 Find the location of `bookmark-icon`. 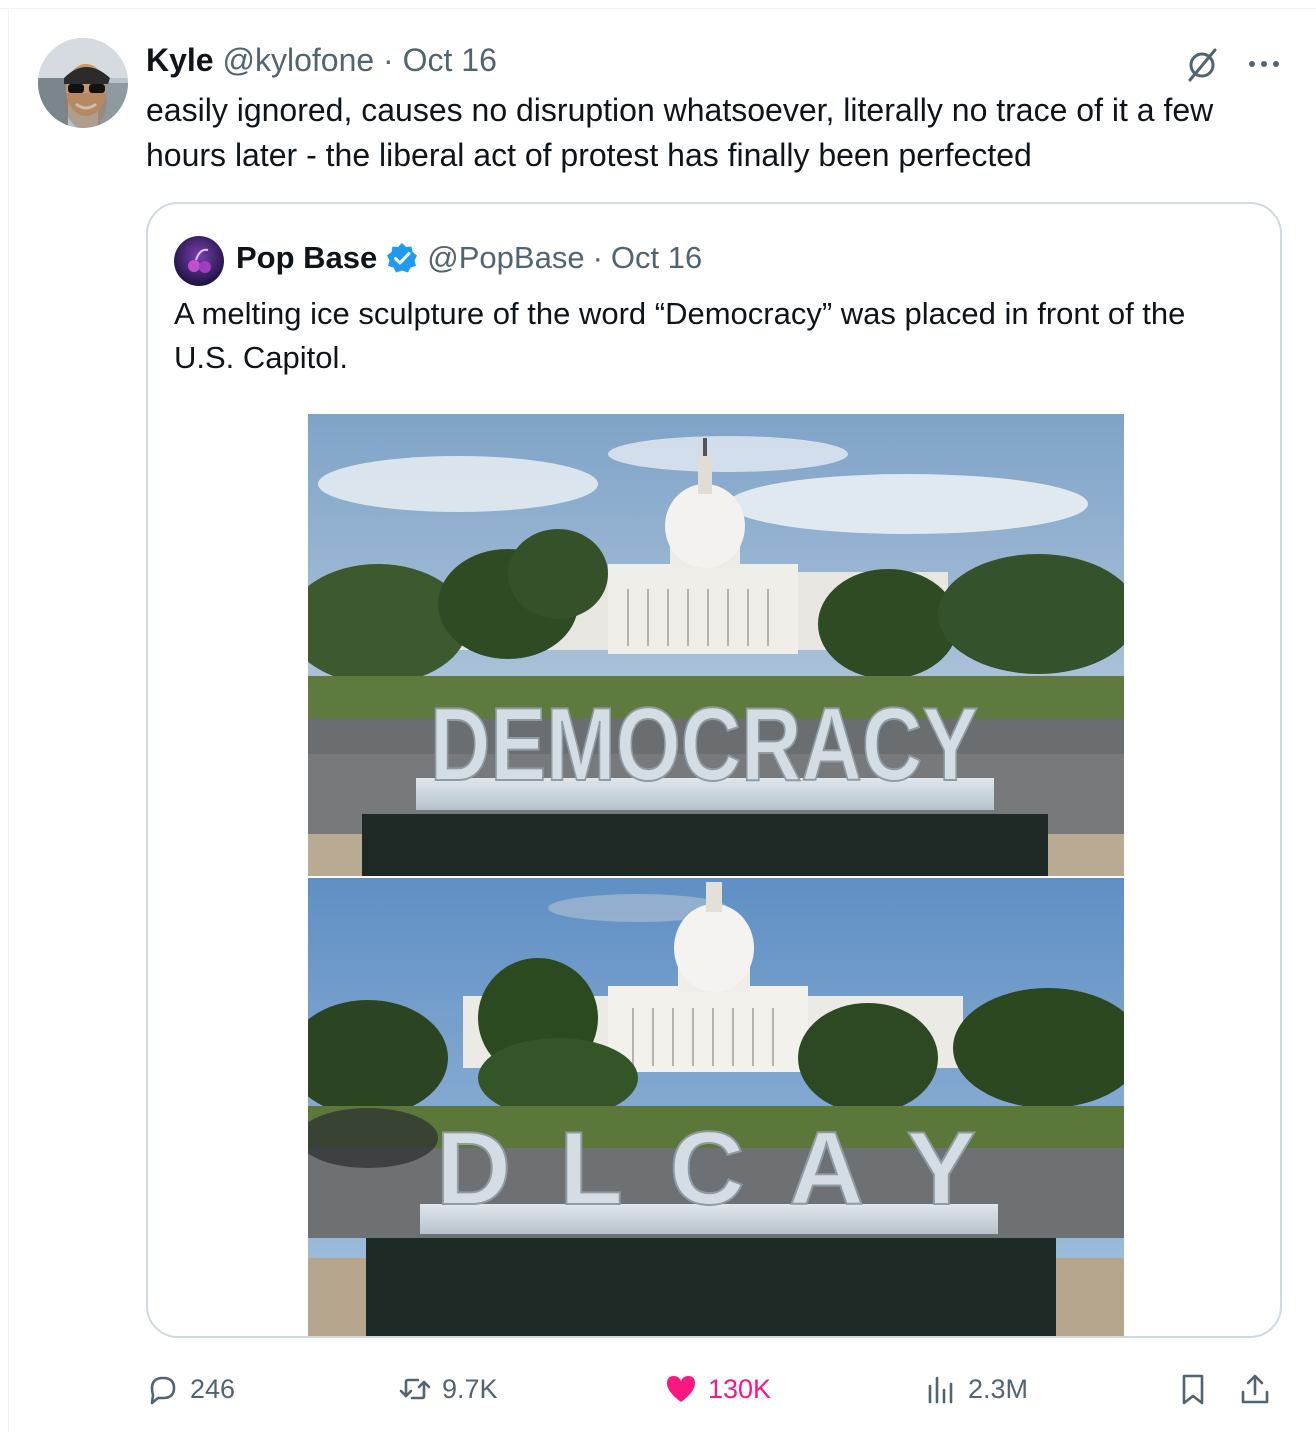

bookmark-icon is located at coordinates (1193, 1389).